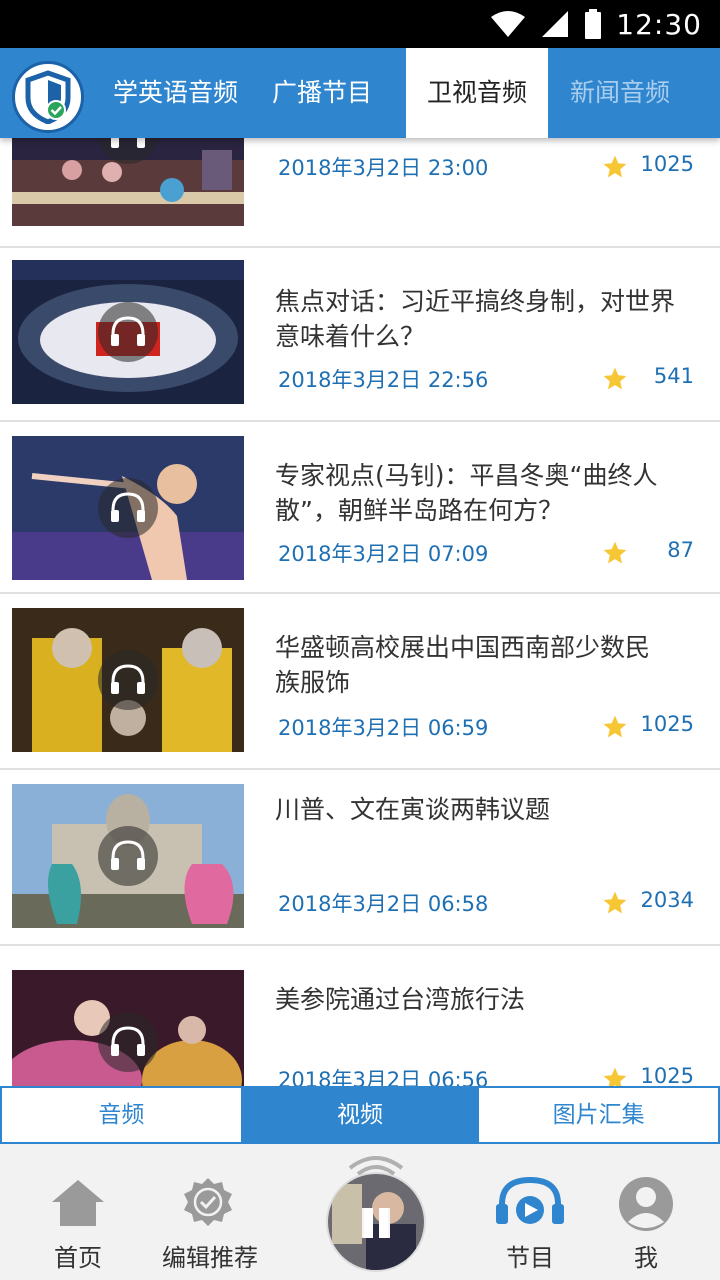 The width and height of the screenshot is (720, 1280). Describe the element at coordinates (360, 858) in the screenshot. I see `list-item: 川普、文在寅谈两韩议题 2018年3月2日 06:58 2034` at that location.